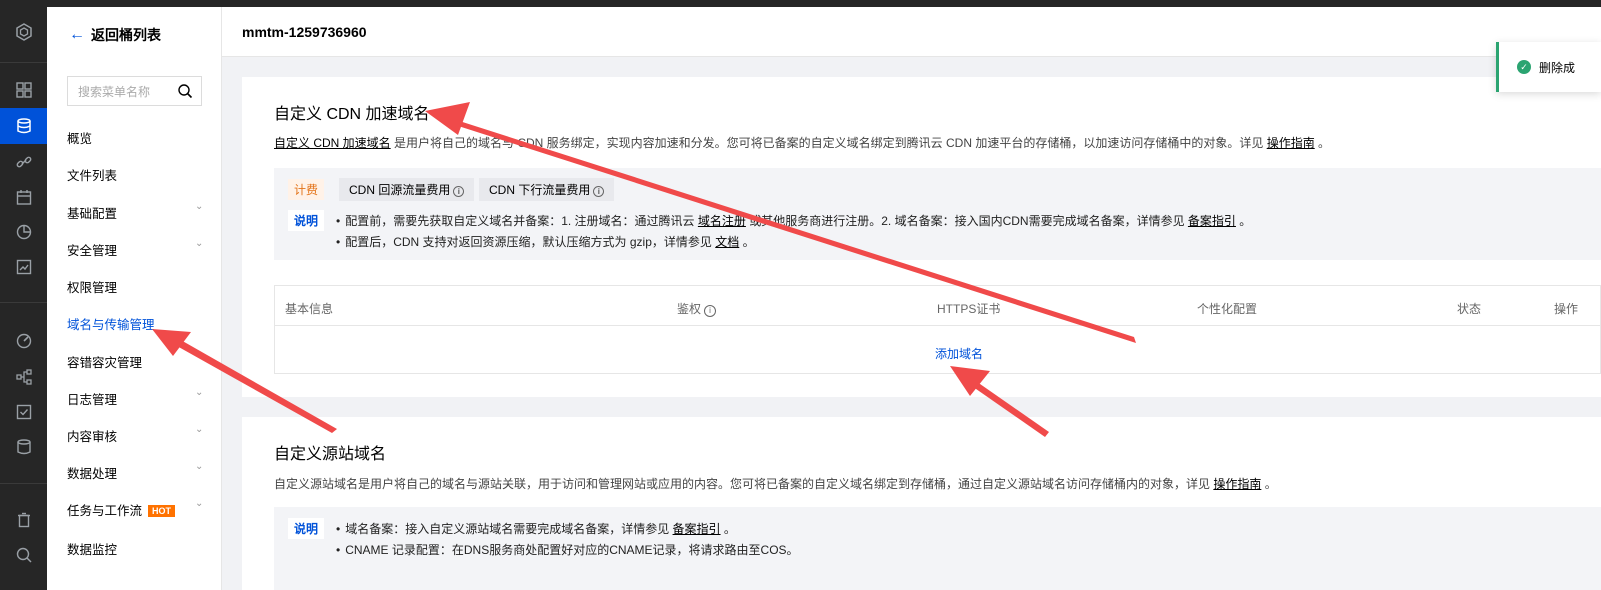  What do you see at coordinates (23, 232) in the screenshot?
I see `pie-chart-icon` at bounding box center [23, 232].